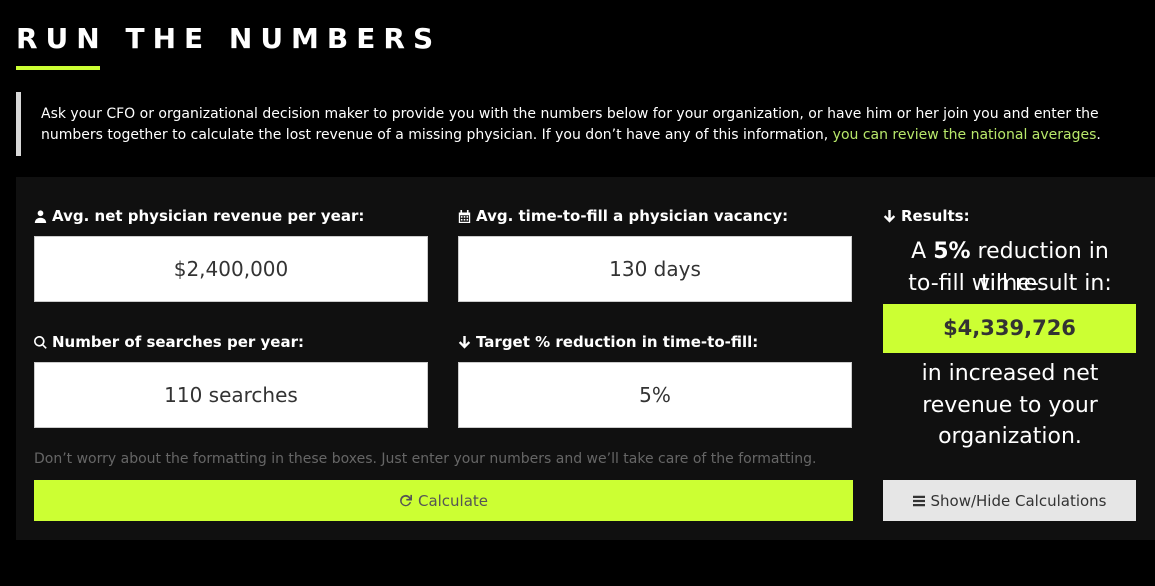  Describe the element at coordinates (229, 38) in the screenshot. I see `page-title: RUN THE NUMBERS` at that location.